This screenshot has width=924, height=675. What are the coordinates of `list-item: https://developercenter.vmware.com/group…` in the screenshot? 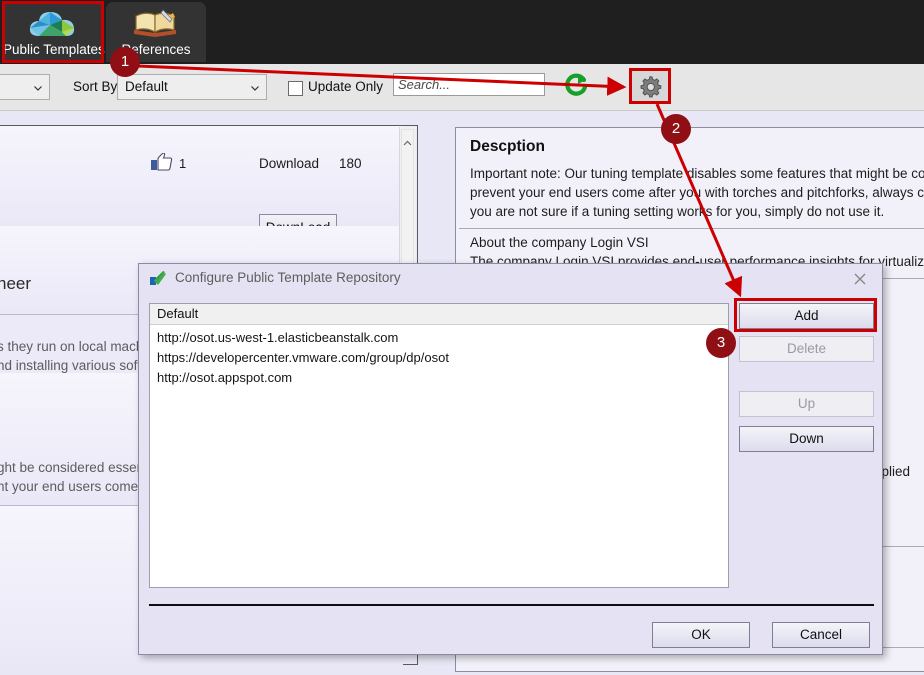 It's located at (303, 357).